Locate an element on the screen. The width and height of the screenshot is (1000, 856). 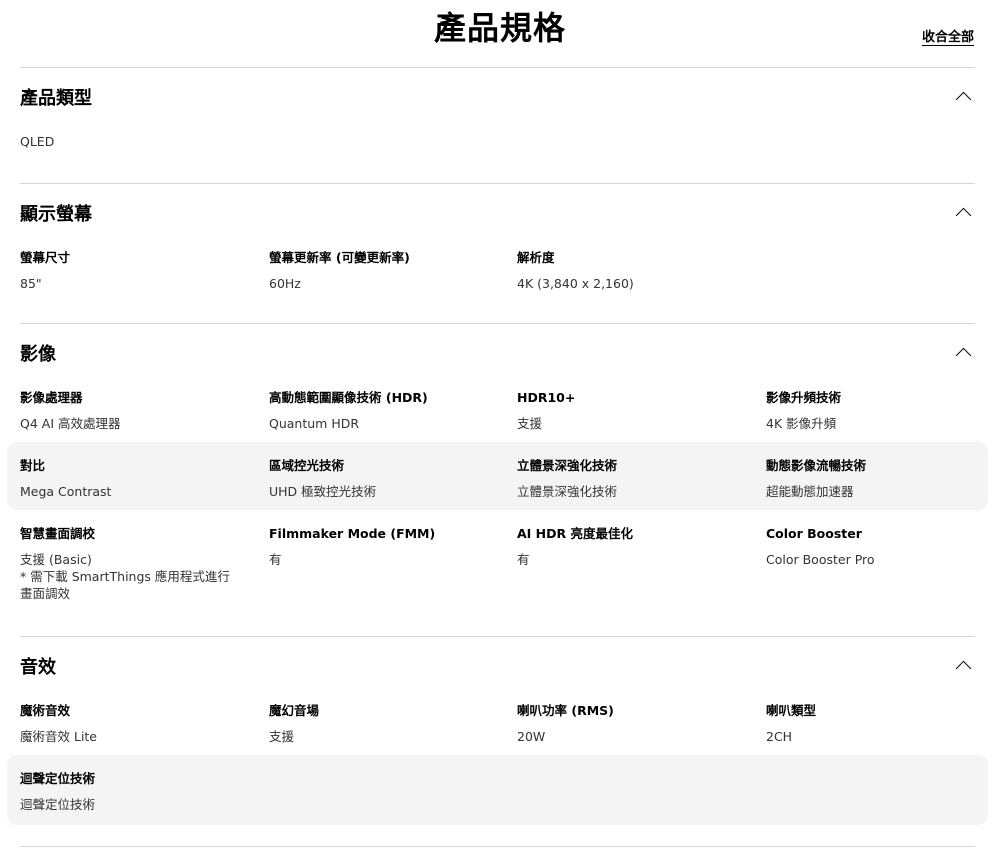
spec-item: 螢幕更新率 (可變更新率) 60Hz is located at coordinates (384, 271).